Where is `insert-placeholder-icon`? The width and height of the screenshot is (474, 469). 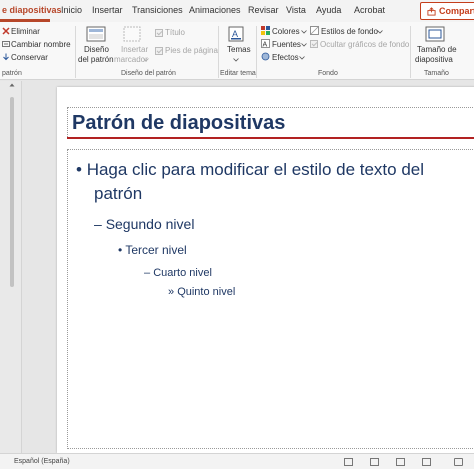
insert-placeholder-icon is located at coordinates (132, 34).